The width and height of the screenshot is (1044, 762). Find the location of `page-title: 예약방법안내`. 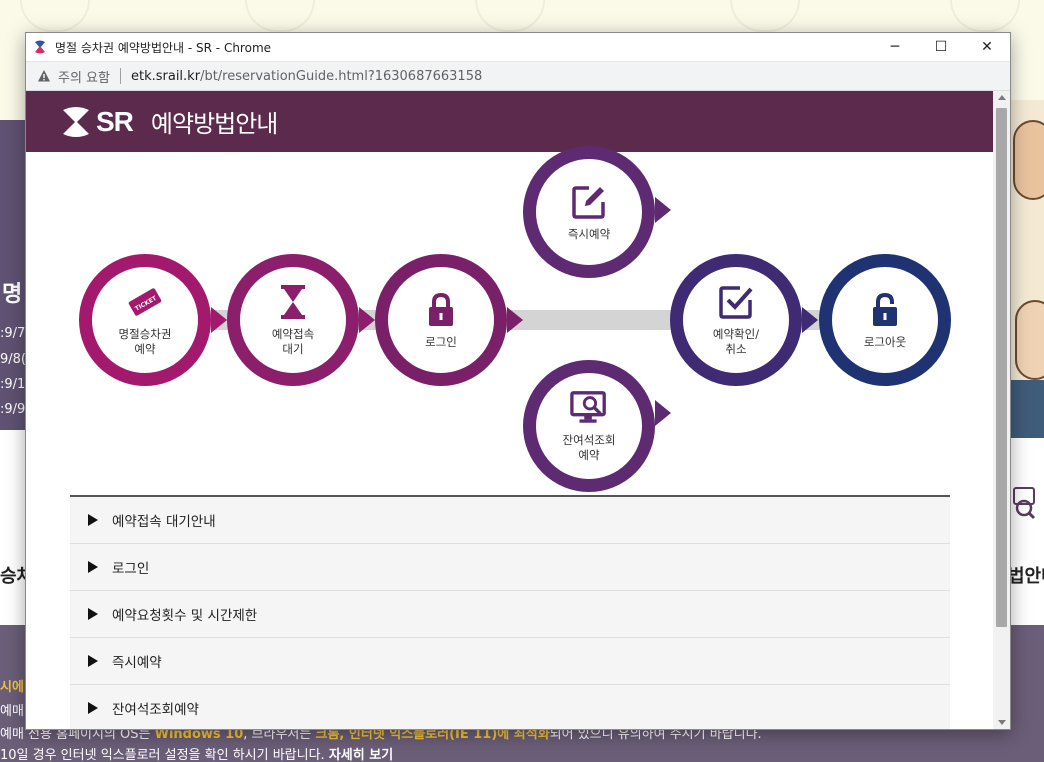

page-title: 예약방법안내 is located at coordinates (214, 124).